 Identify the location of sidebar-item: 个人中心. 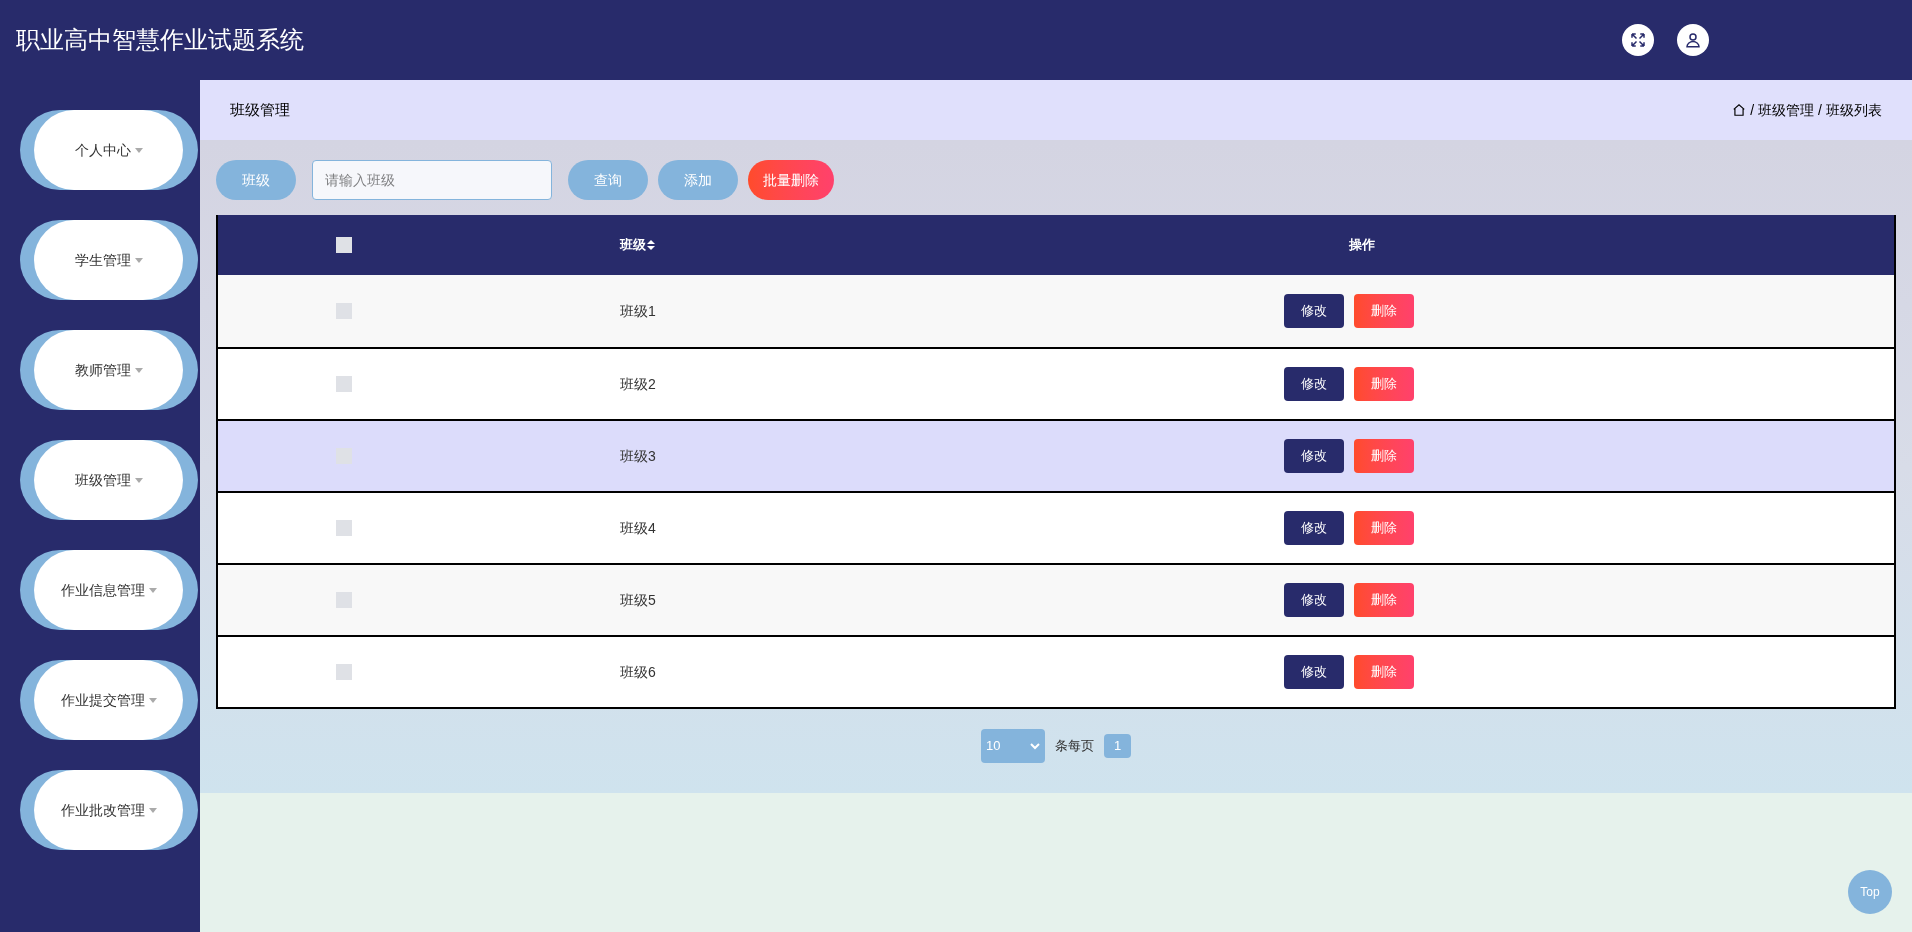
(109, 150).